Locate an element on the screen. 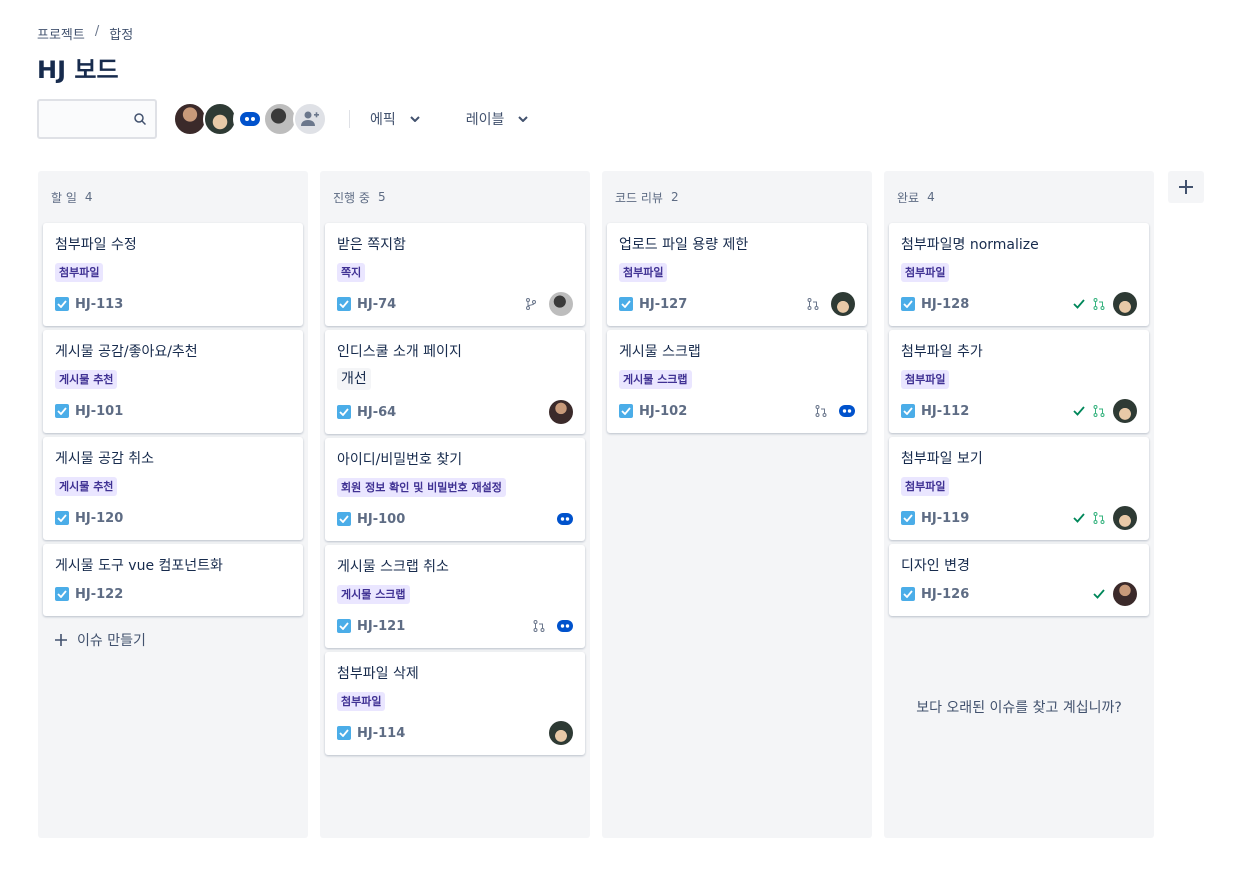  issue-card: 게시물 공감 취소 게시물 추천 HJ-120 is located at coordinates (173, 488).